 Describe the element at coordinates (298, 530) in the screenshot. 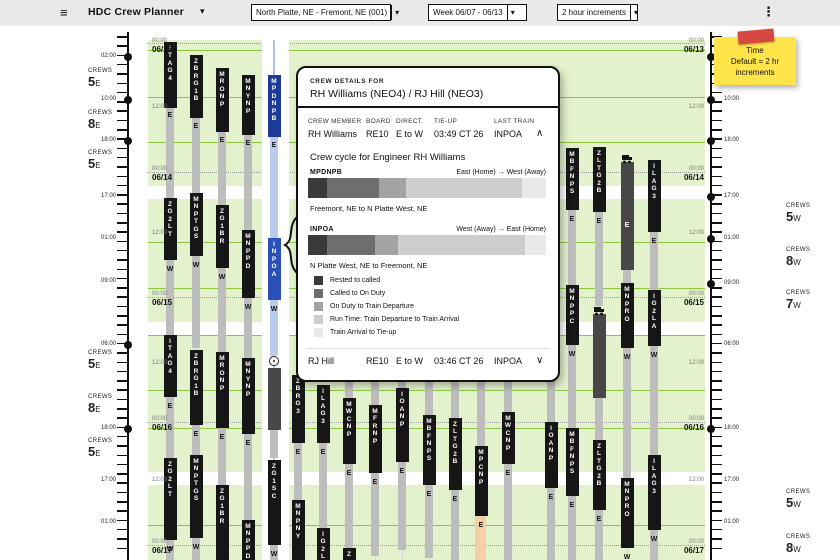

I see `train-bar: M N P N Y` at that location.